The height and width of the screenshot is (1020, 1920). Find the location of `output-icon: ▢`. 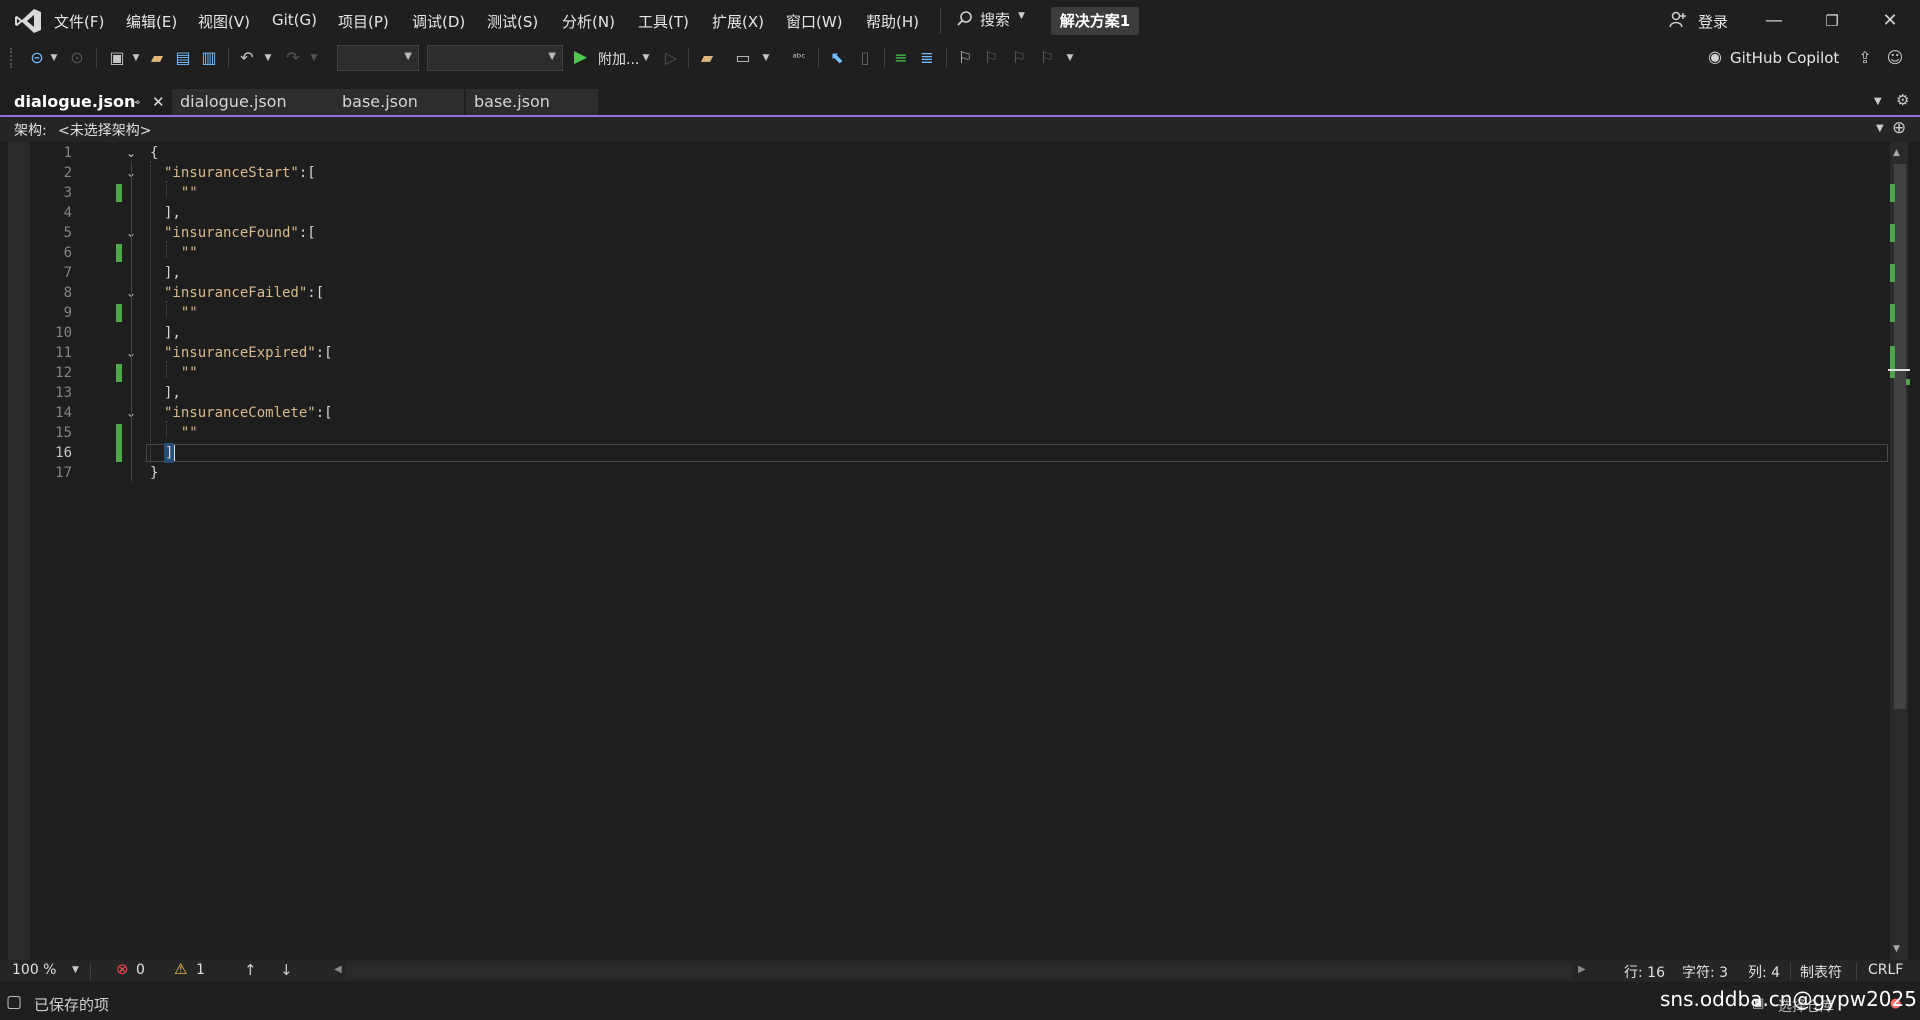

output-icon: ▢ is located at coordinates (14, 1002).